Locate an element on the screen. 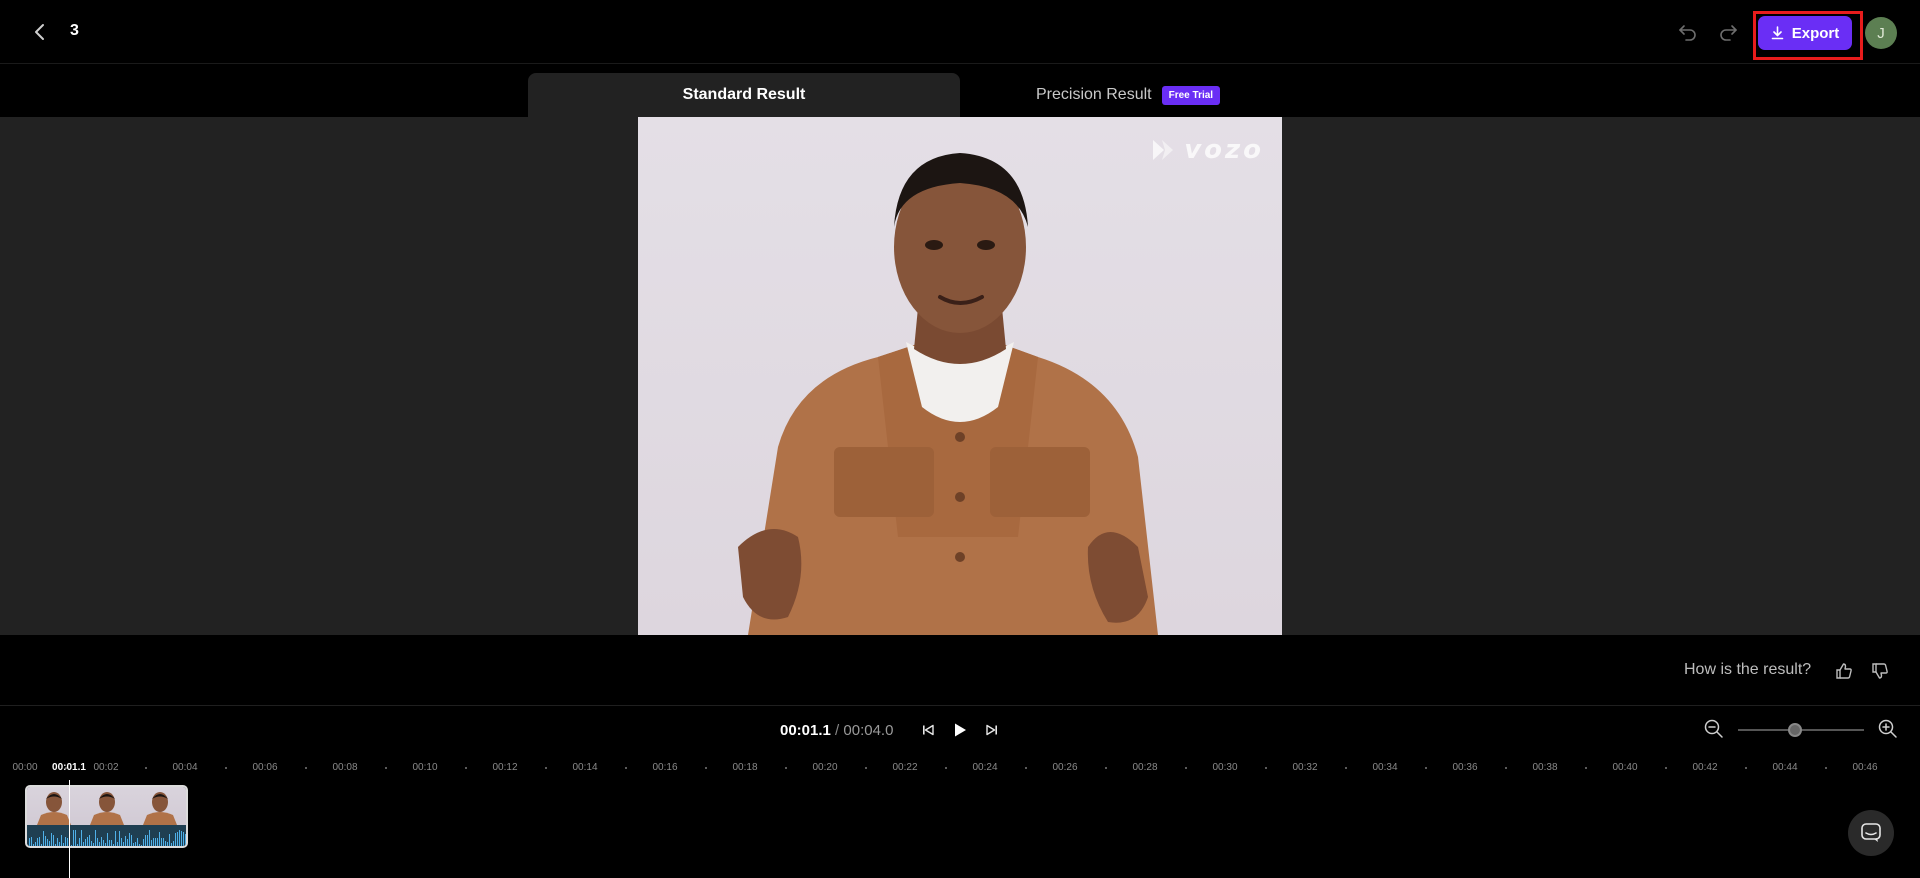 This screenshot has height=878, width=1920. play-icon is located at coordinates (960, 730).